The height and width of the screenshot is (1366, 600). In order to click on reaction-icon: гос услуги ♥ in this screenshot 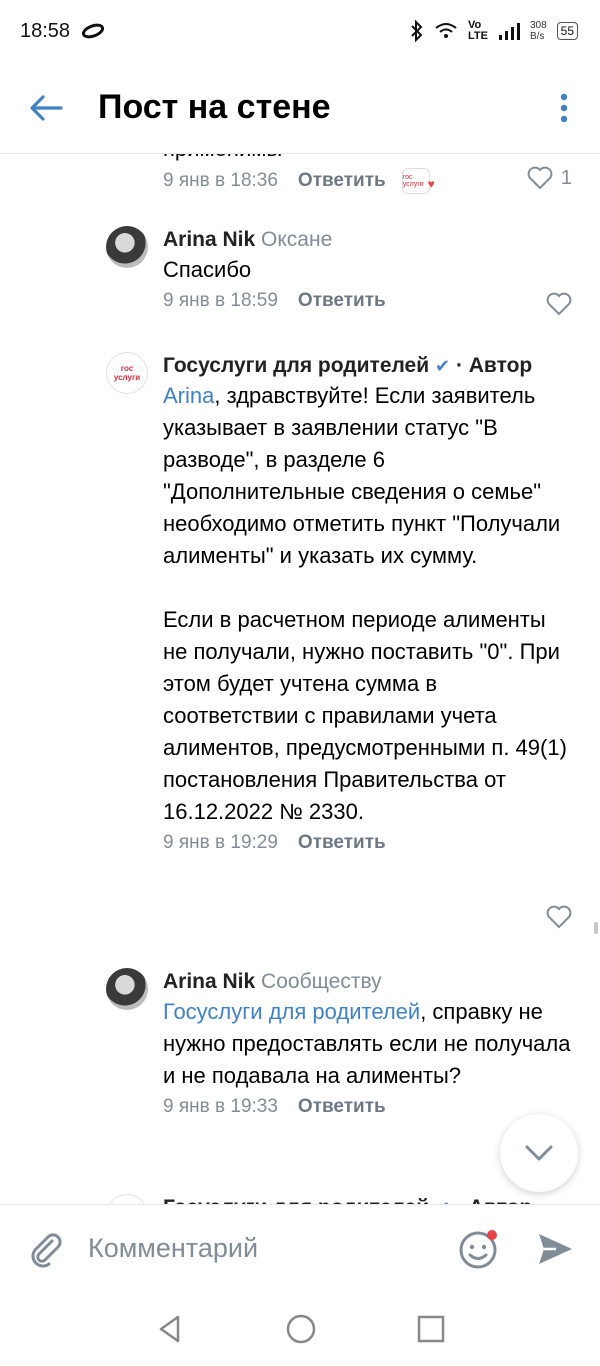, I will do `click(418, 181)`.